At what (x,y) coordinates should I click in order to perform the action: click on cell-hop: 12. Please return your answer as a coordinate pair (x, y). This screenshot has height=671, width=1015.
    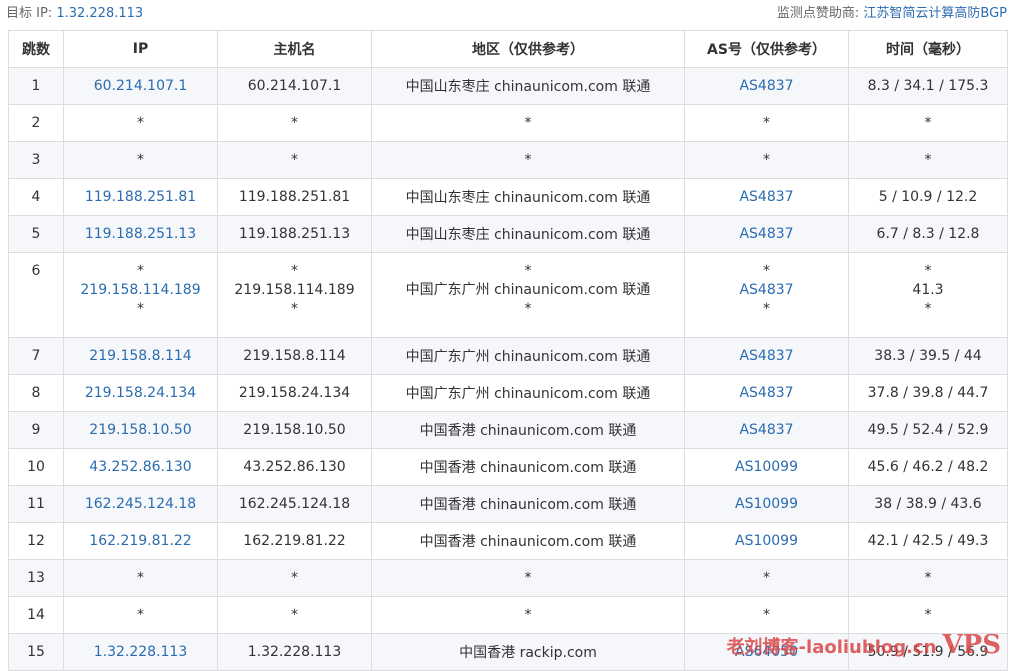
    Looking at the image, I should click on (36, 541).